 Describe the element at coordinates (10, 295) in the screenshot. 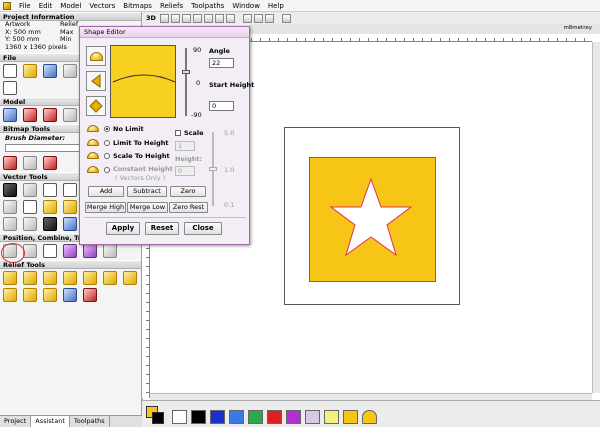

I see `relief-face-icon` at that location.